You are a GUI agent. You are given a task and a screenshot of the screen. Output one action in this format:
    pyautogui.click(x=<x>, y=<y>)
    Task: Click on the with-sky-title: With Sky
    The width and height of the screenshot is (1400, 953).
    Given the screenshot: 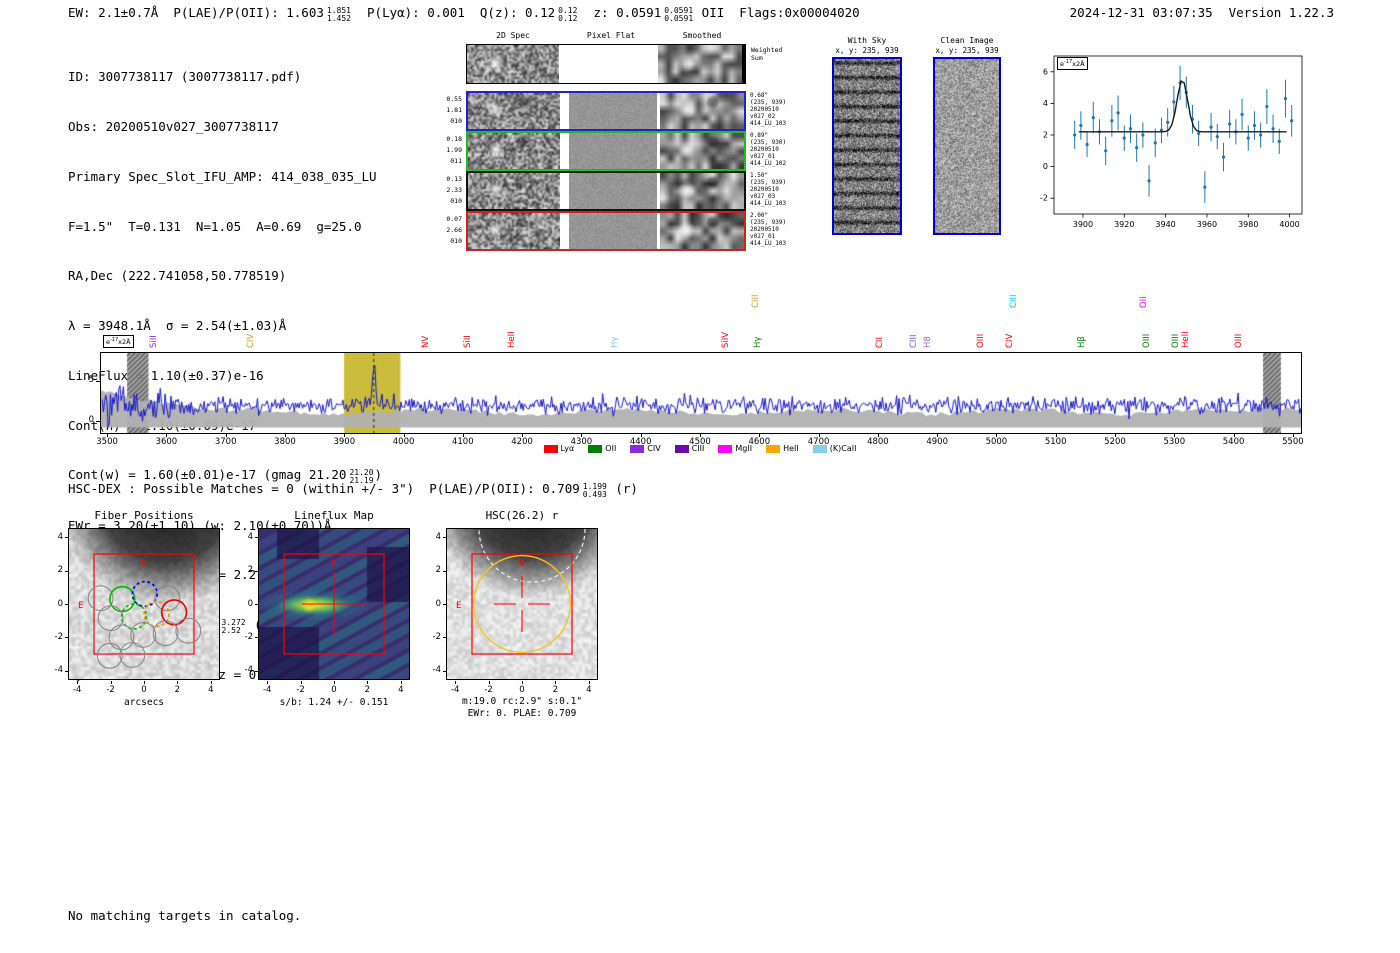 What is the action you would take?
    pyautogui.click(x=867, y=40)
    